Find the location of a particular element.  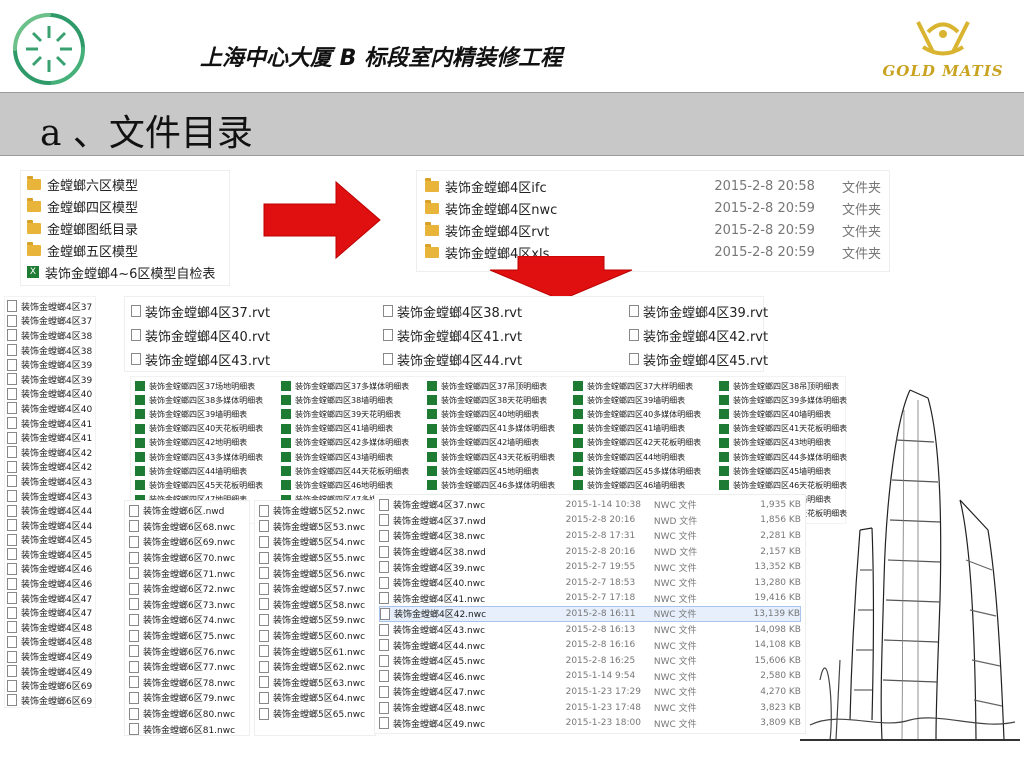

grid-item: 装饰金螳螂四区45地明细表 is located at coordinates (500, 471).